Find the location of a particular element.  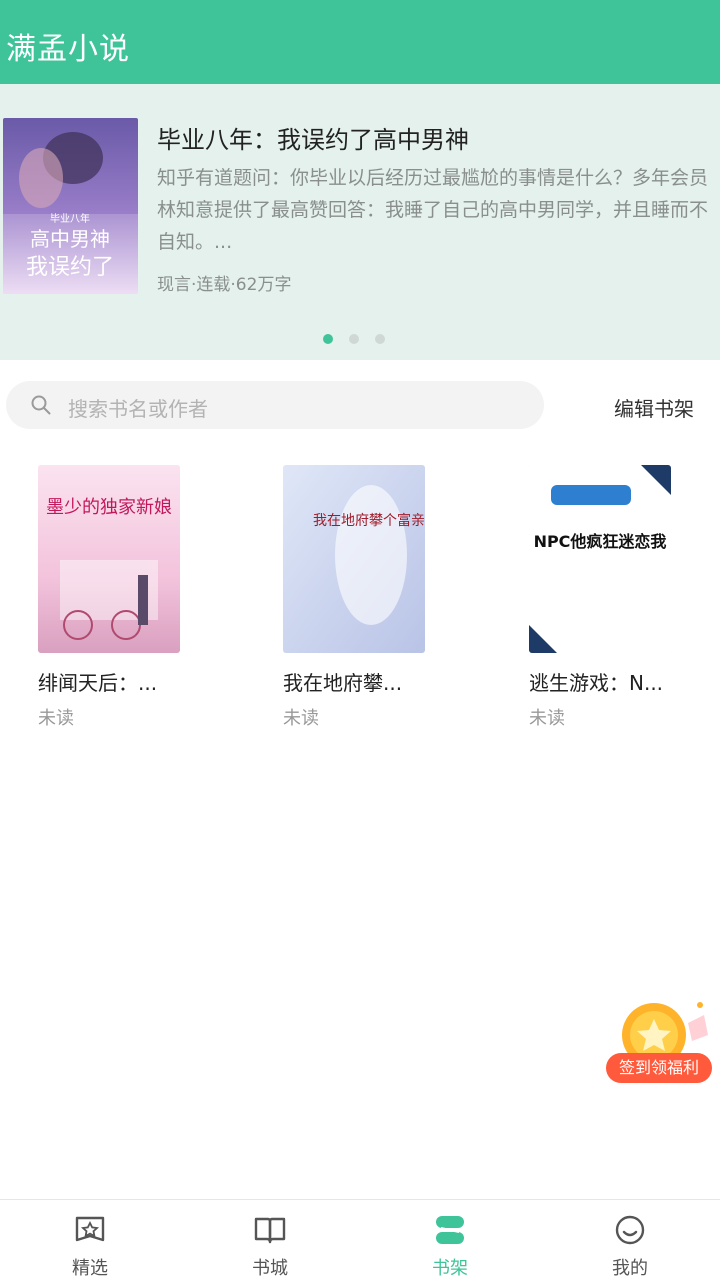

banner-cover-text-1: 毕业八年 is located at coordinates (70, 218).